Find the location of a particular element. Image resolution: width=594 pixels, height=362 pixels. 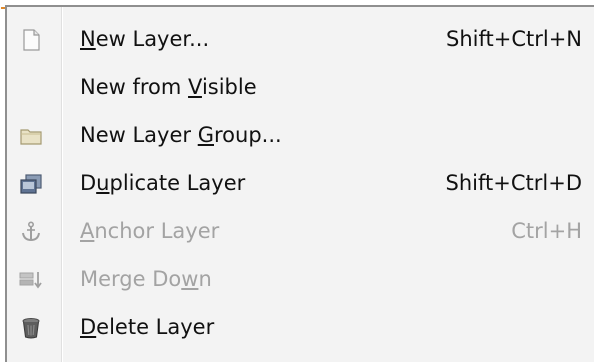

anchor-icon is located at coordinates (31, 231).